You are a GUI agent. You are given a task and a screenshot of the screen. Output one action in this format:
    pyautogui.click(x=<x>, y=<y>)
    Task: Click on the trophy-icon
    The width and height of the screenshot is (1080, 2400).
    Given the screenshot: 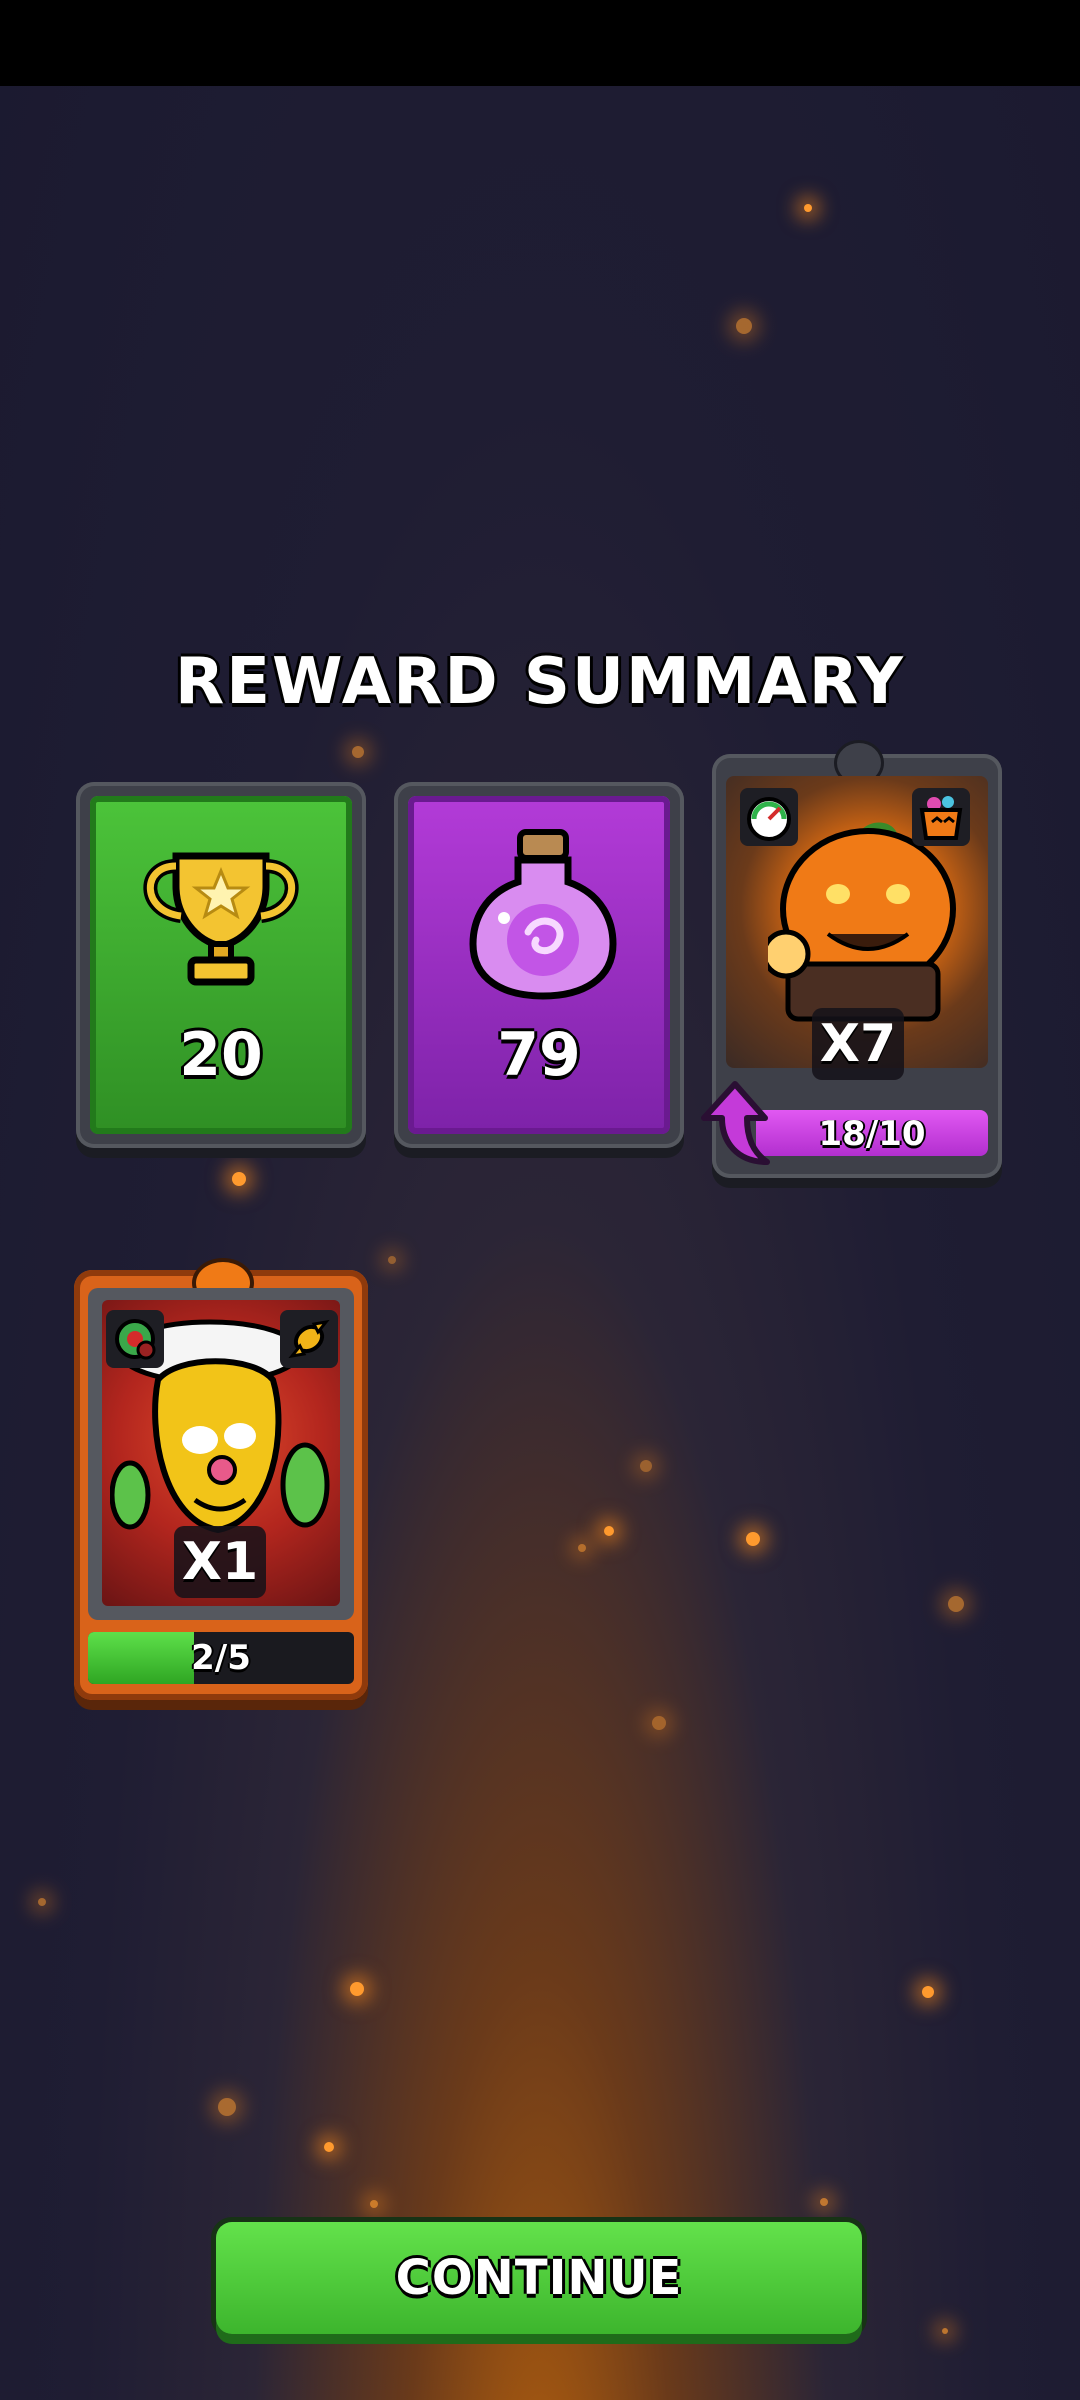 What is the action you would take?
    pyautogui.click(x=221, y=911)
    